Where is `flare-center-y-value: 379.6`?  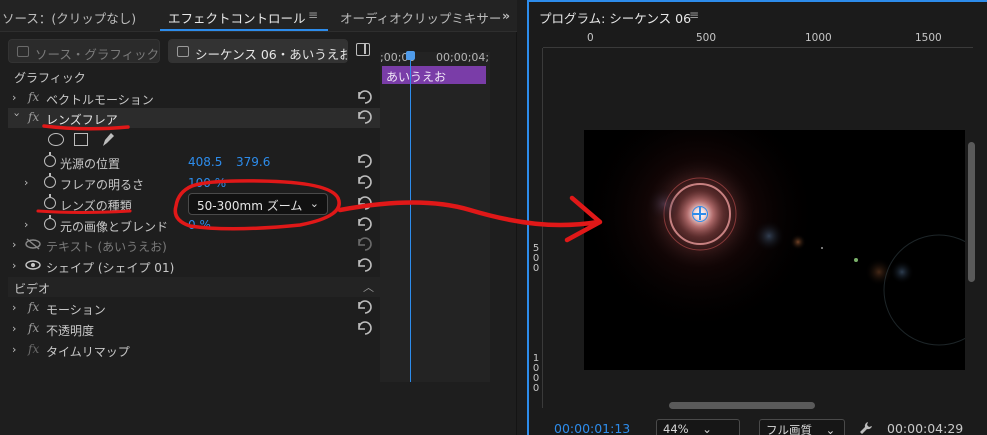 flare-center-y-value: 379.6 is located at coordinates (253, 162).